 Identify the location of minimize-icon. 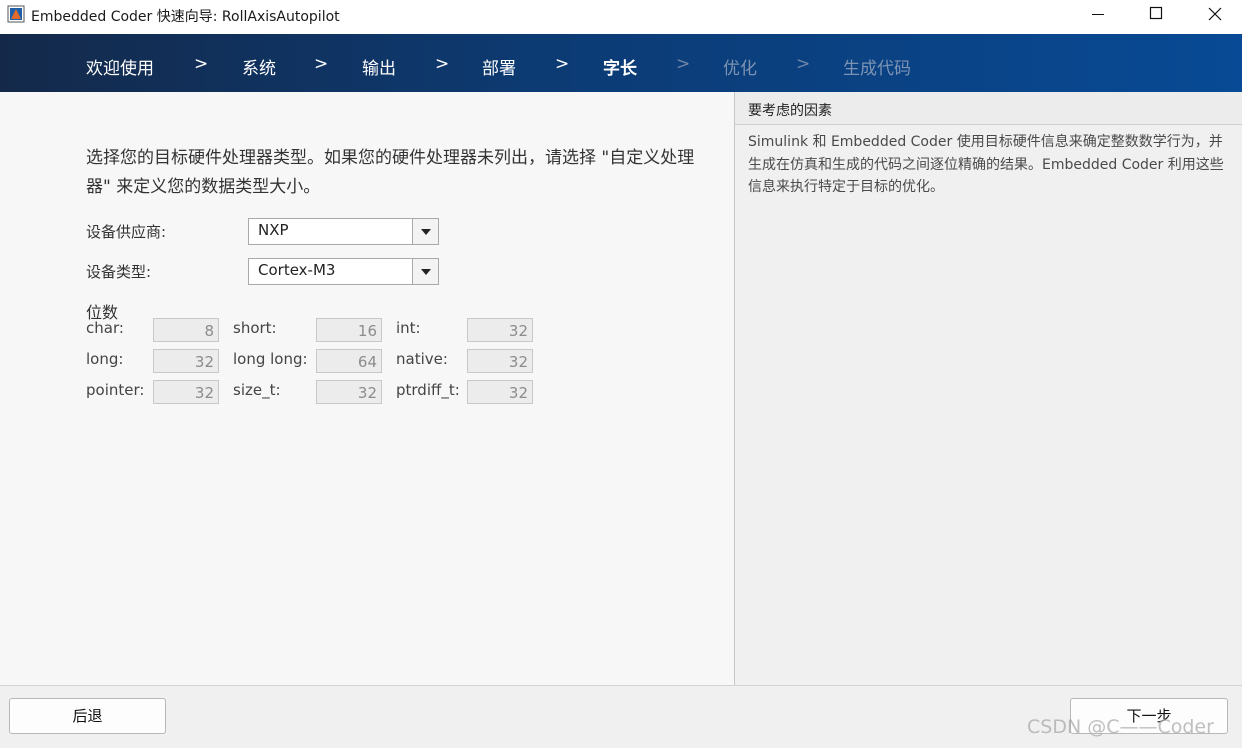
(1098, 15).